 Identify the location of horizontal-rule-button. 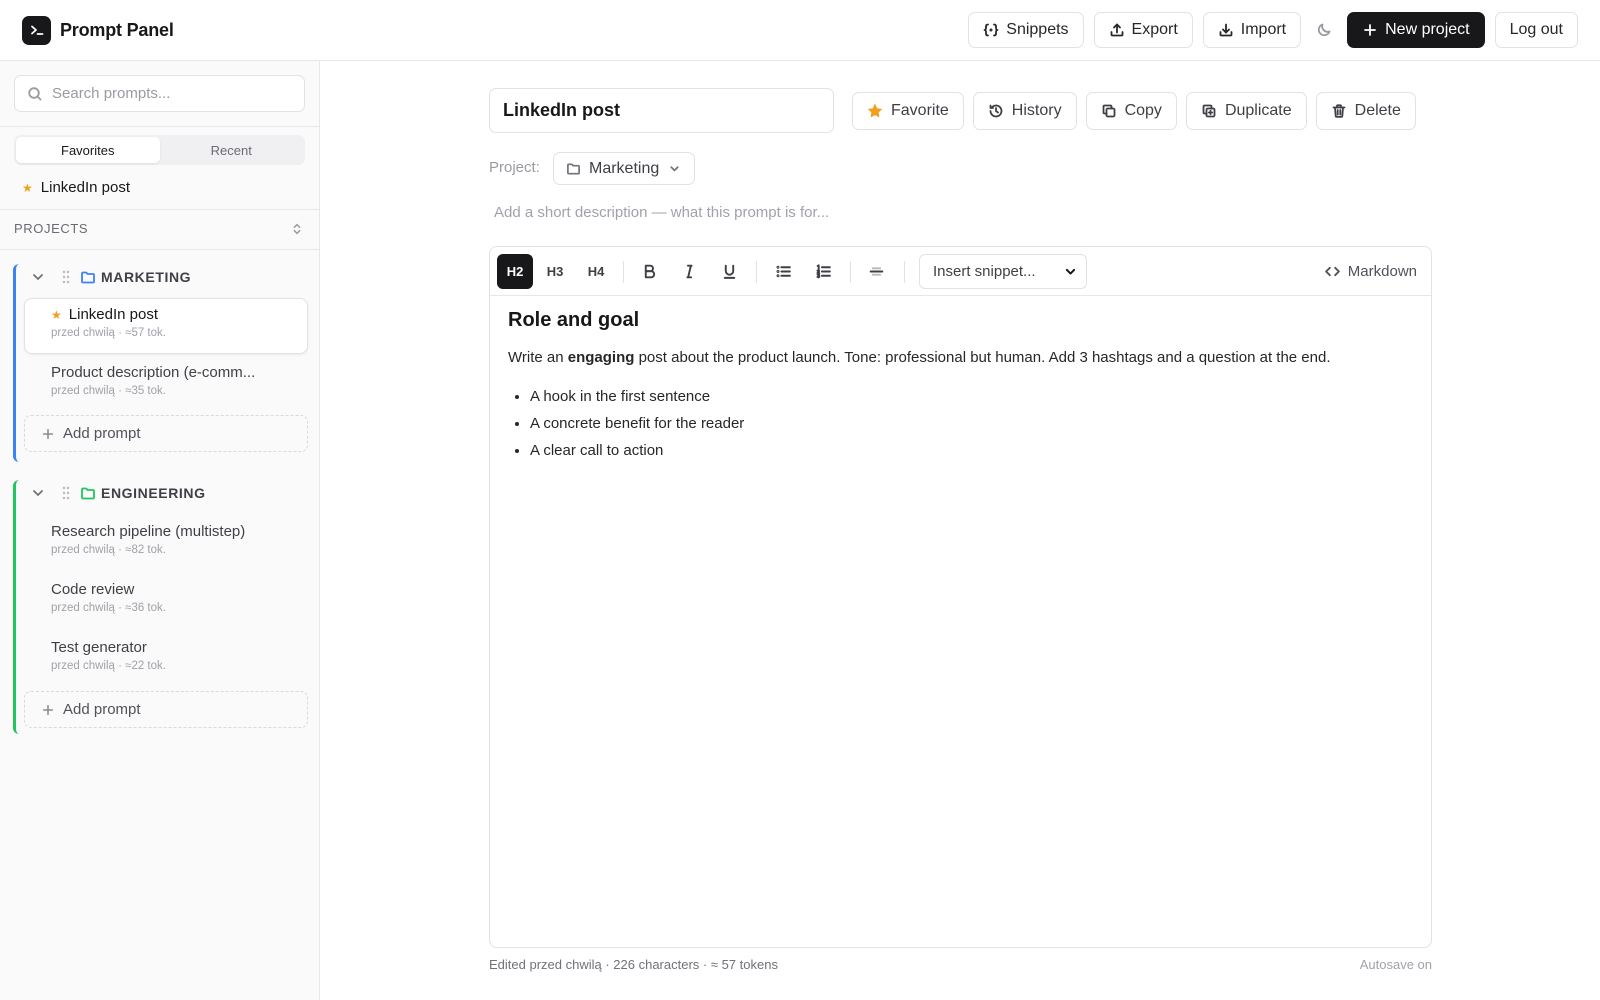
(876, 271).